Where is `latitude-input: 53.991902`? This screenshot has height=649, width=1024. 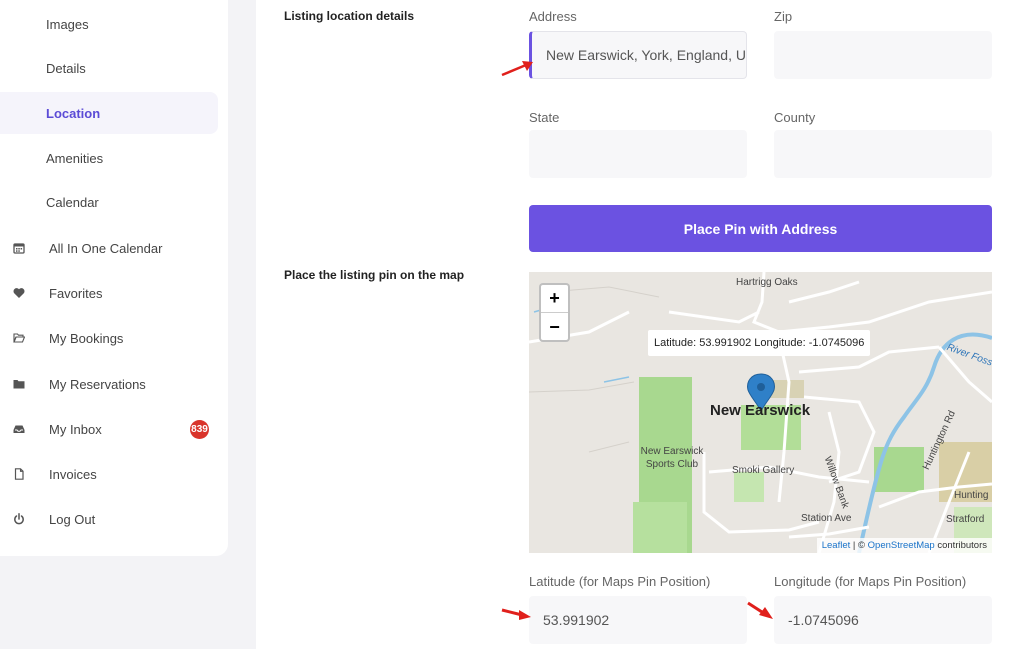 latitude-input: 53.991902 is located at coordinates (638, 620).